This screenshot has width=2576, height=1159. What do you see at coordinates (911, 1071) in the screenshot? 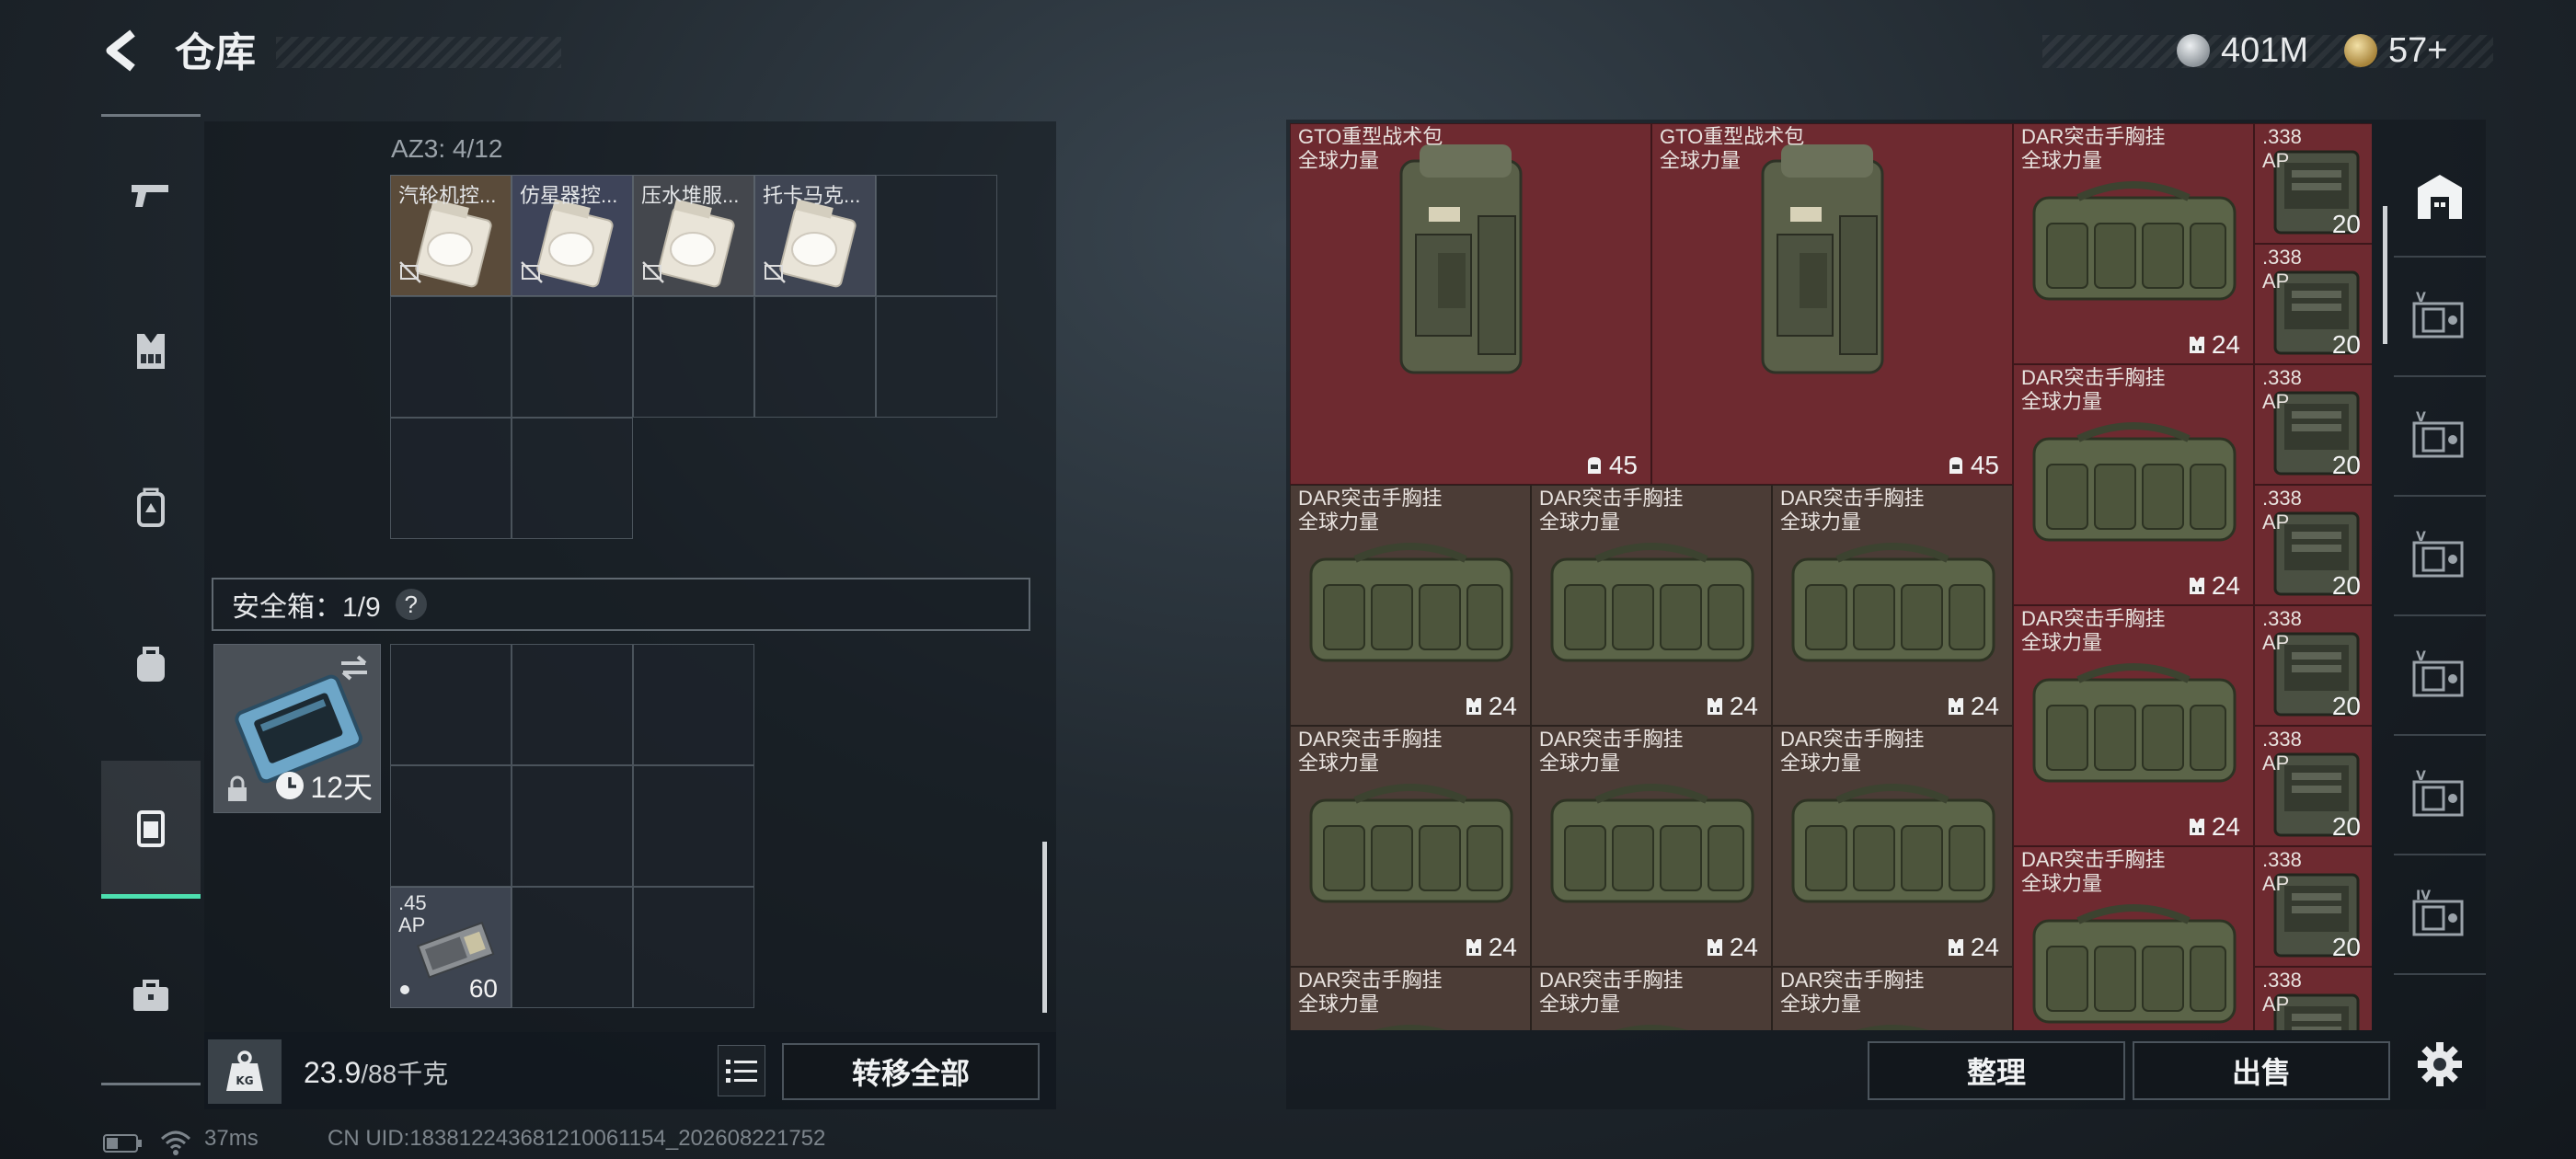
I see `transfer-all-button: 转移全部` at bounding box center [911, 1071].